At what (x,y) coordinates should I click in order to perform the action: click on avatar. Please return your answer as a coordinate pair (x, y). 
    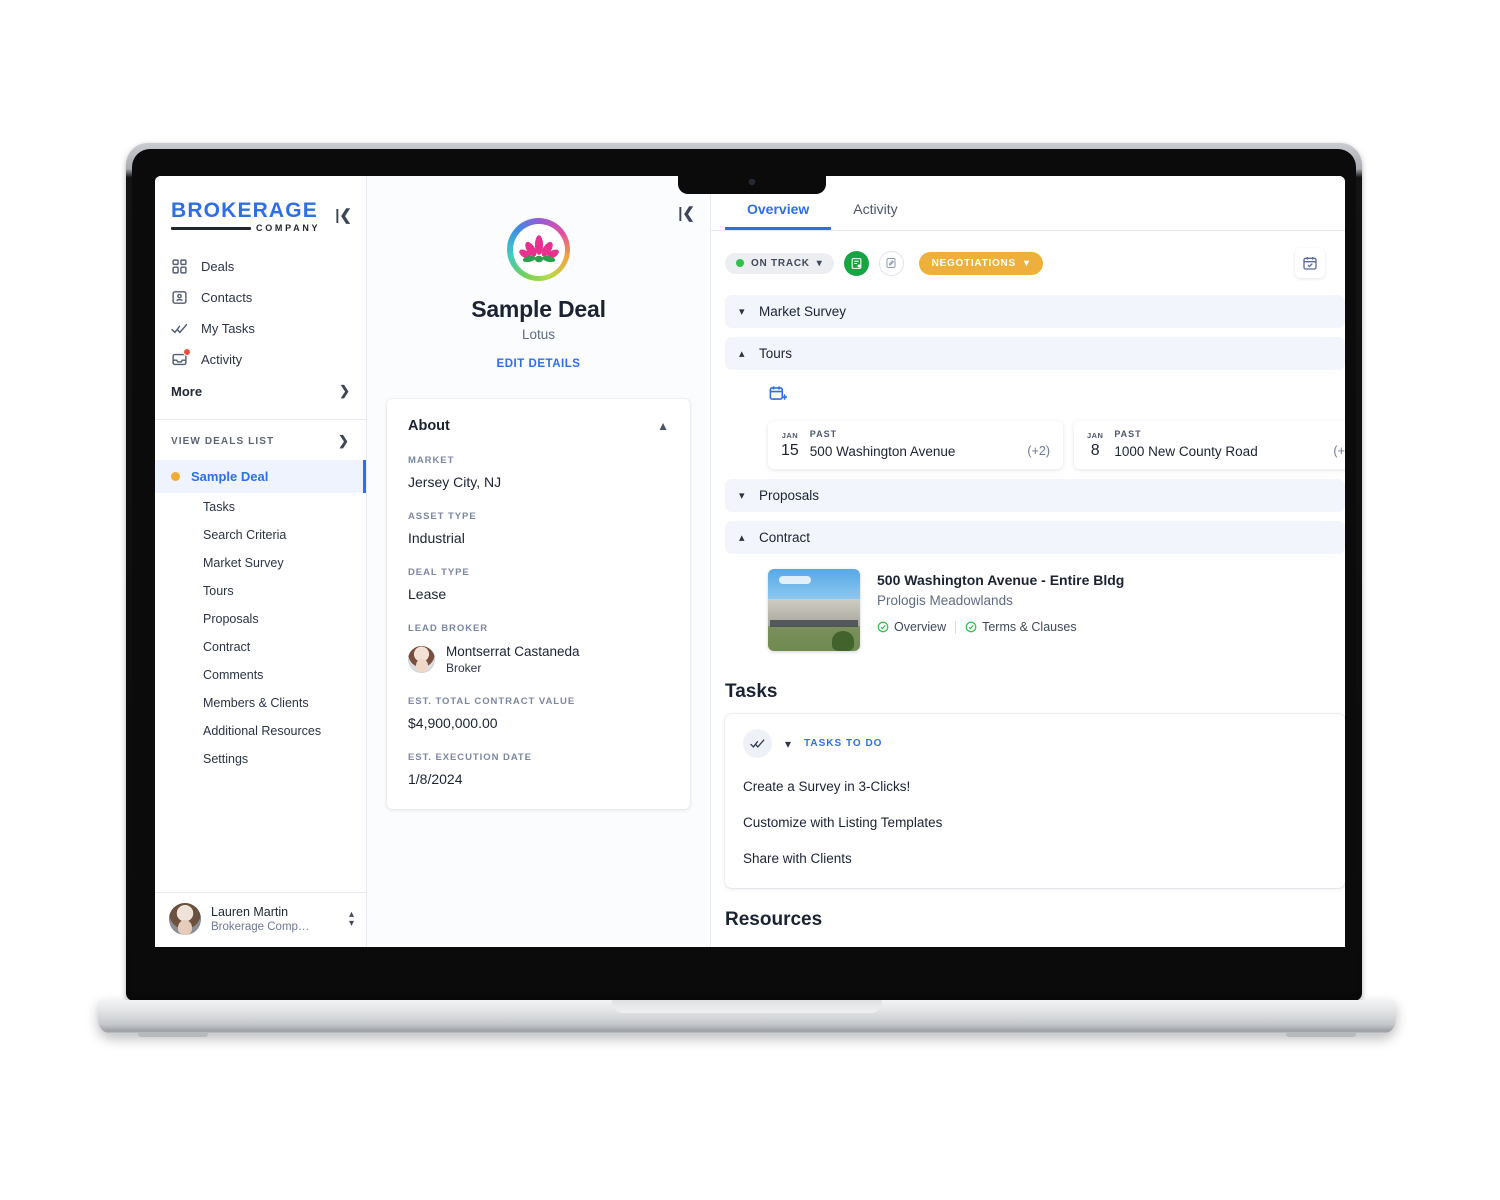
    Looking at the image, I should click on (185, 919).